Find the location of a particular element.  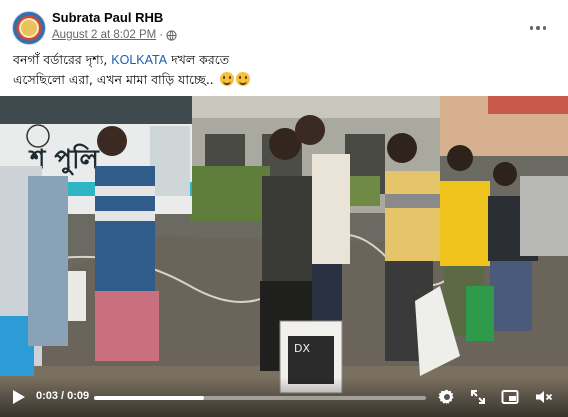

settings-gear-icon is located at coordinates (447, 397).